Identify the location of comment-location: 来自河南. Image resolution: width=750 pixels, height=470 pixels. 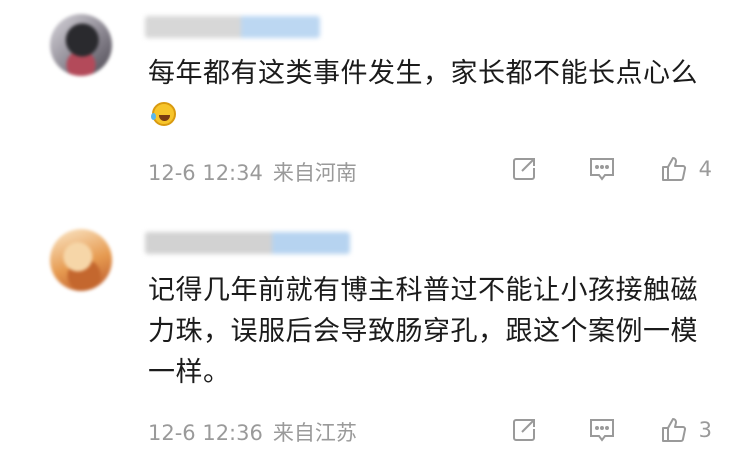
(314, 173).